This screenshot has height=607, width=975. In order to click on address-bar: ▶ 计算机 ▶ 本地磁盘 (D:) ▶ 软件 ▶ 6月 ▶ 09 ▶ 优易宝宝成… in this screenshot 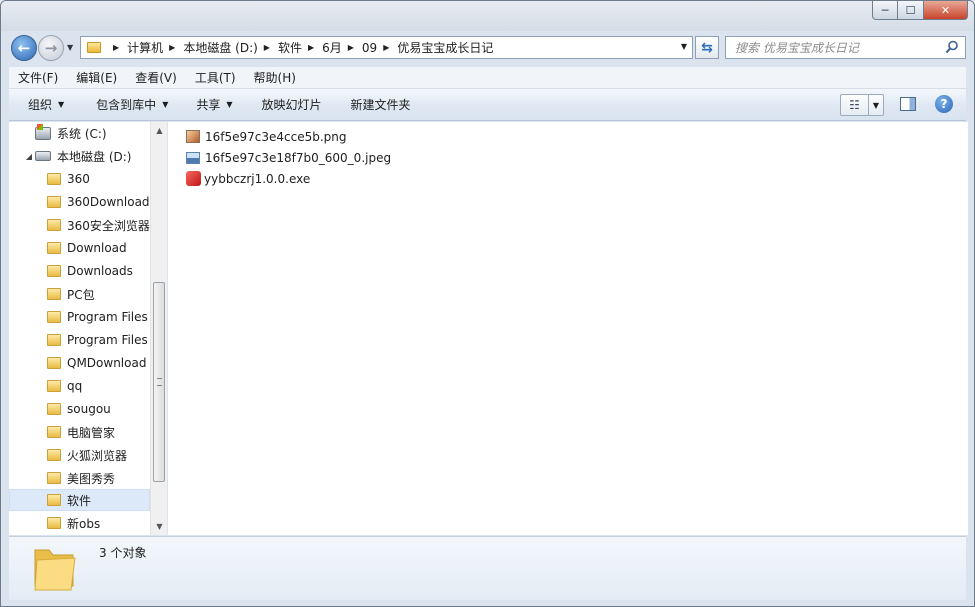, I will do `click(386, 47)`.